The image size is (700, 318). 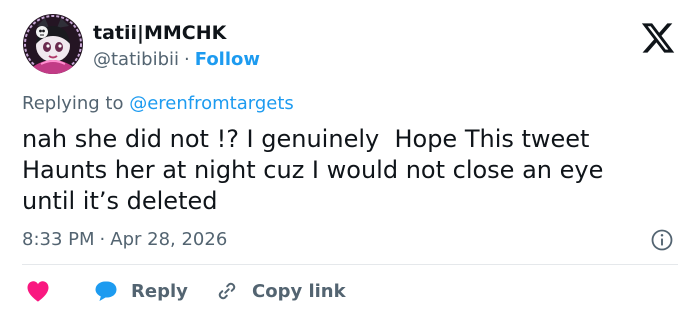 What do you see at coordinates (350, 264) in the screenshot?
I see `divider` at bounding box center [350, 264].